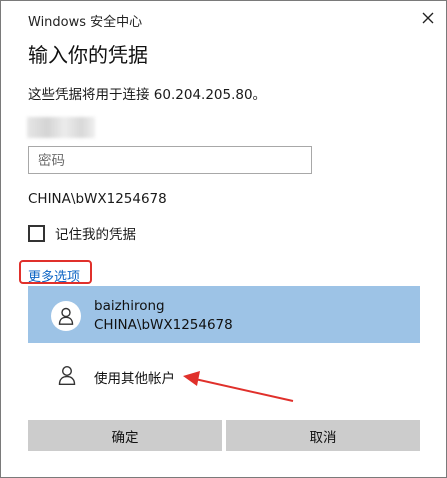  I want to click on account-item-selected: baizhirong CHINA\bWX1254678, so click(224, 314).